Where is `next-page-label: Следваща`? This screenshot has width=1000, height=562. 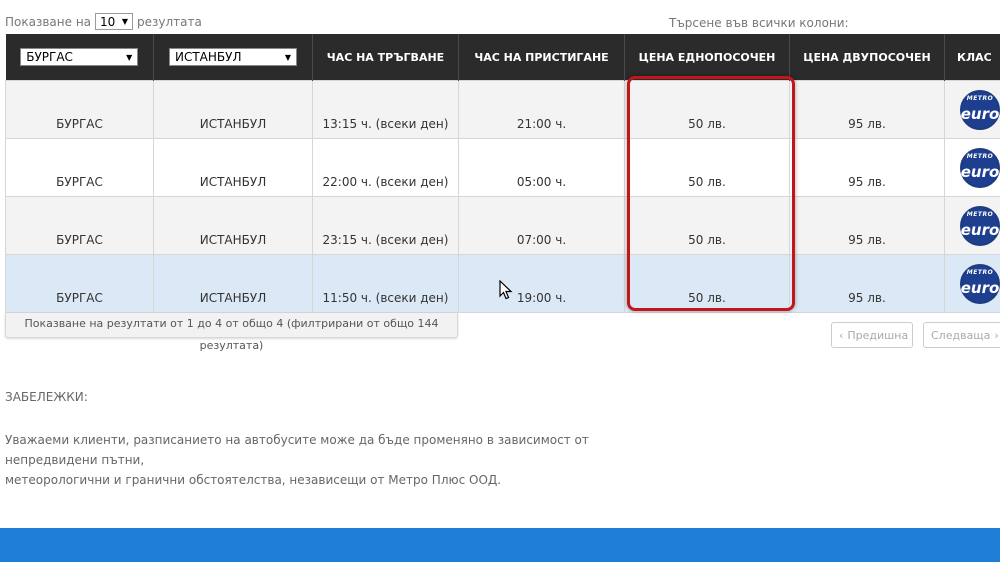 next-page-label: Следваща is located at coordinates (961, 335).